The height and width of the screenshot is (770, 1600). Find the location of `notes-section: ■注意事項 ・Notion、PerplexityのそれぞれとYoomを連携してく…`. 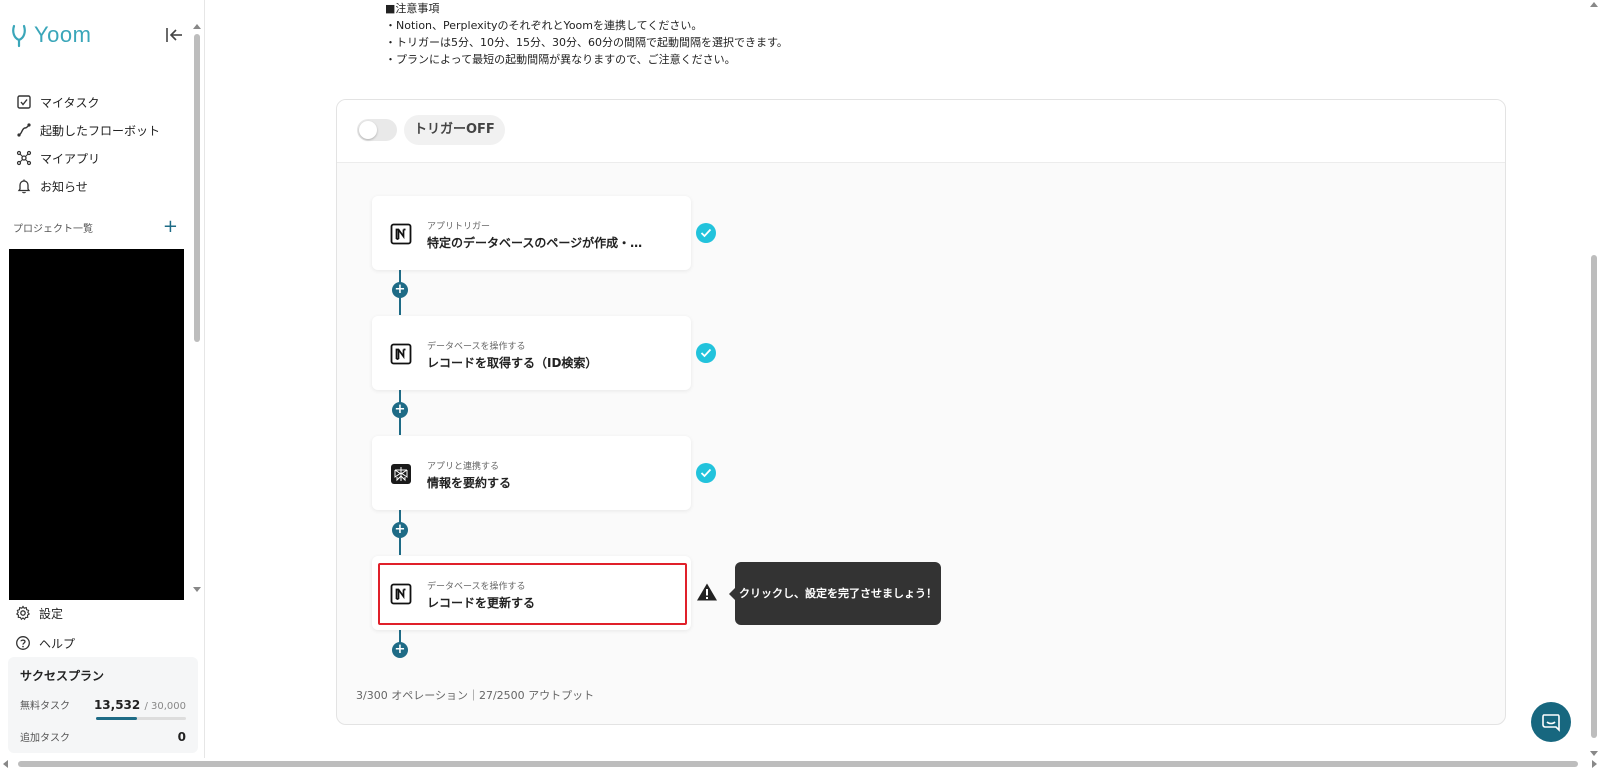

notes-section: ■注意事項 ・Notion、PerplexityのそれぞれとYoomを連携してく… is located at coordinates (586, 34).